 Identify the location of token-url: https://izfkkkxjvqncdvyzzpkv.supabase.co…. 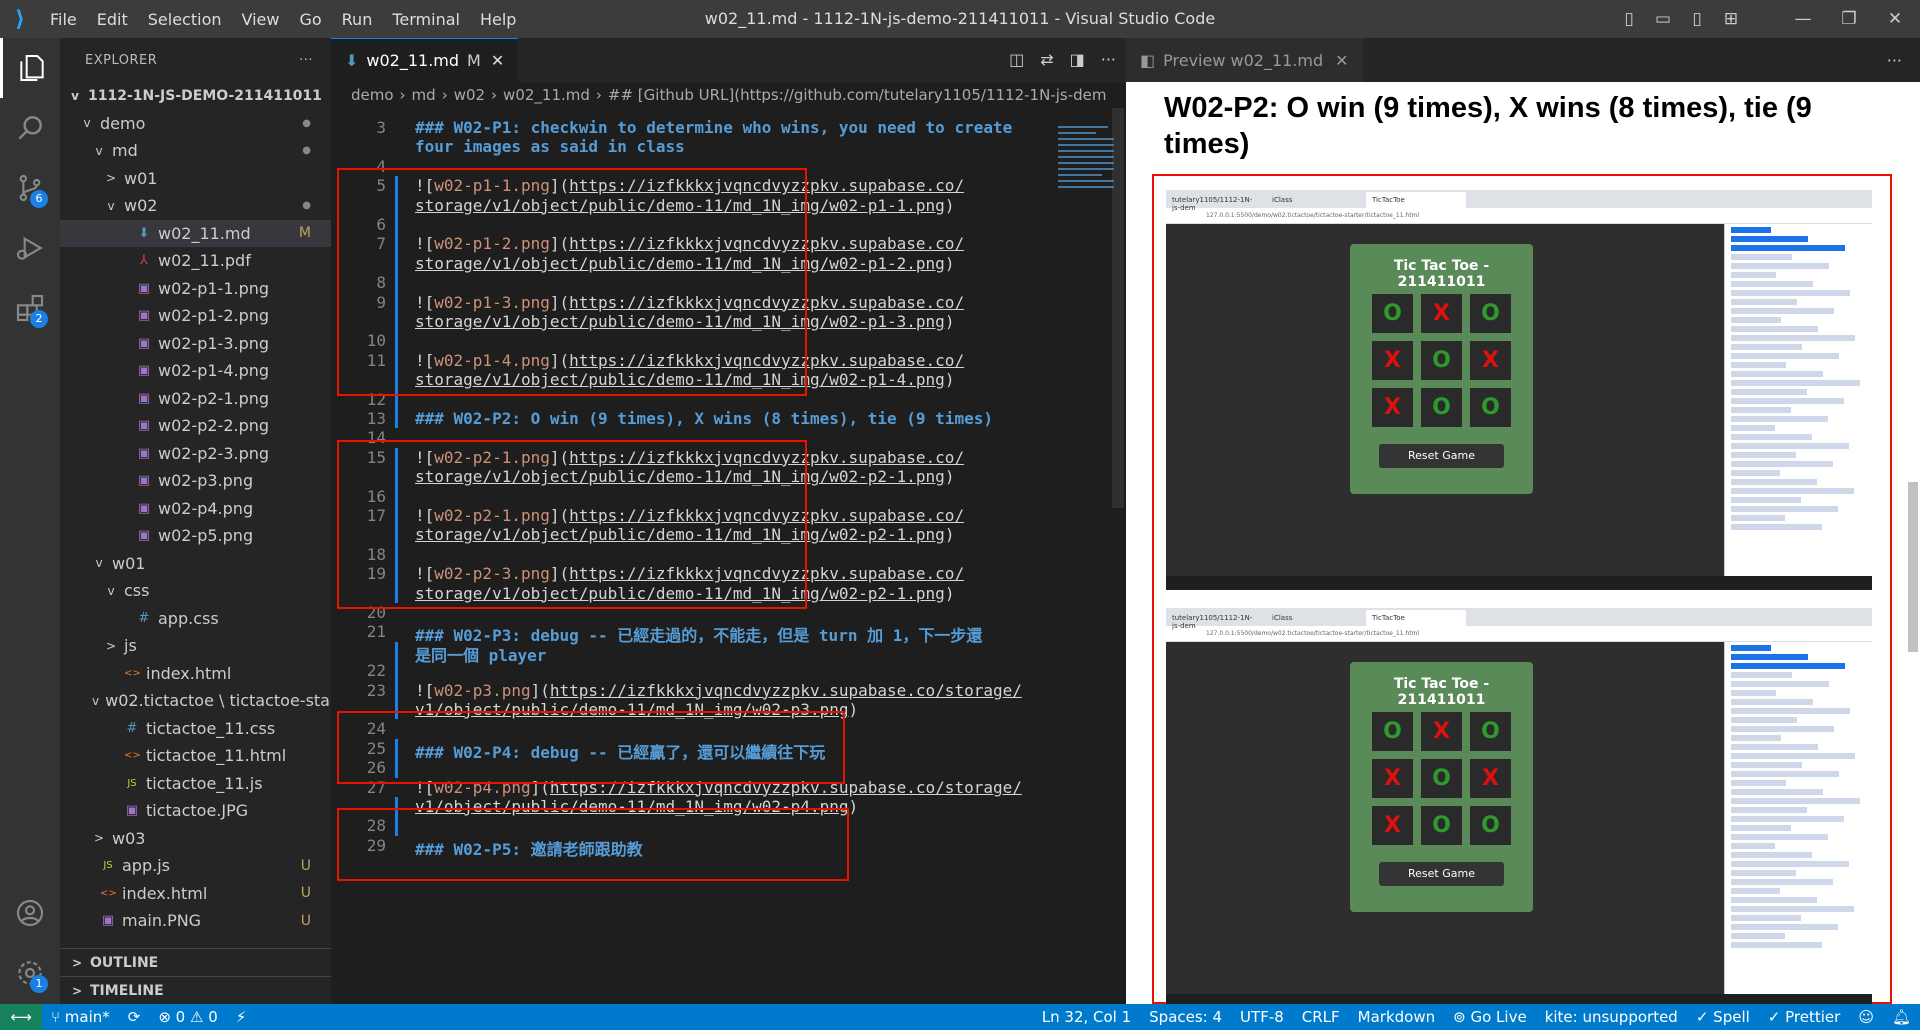
(786, 690).